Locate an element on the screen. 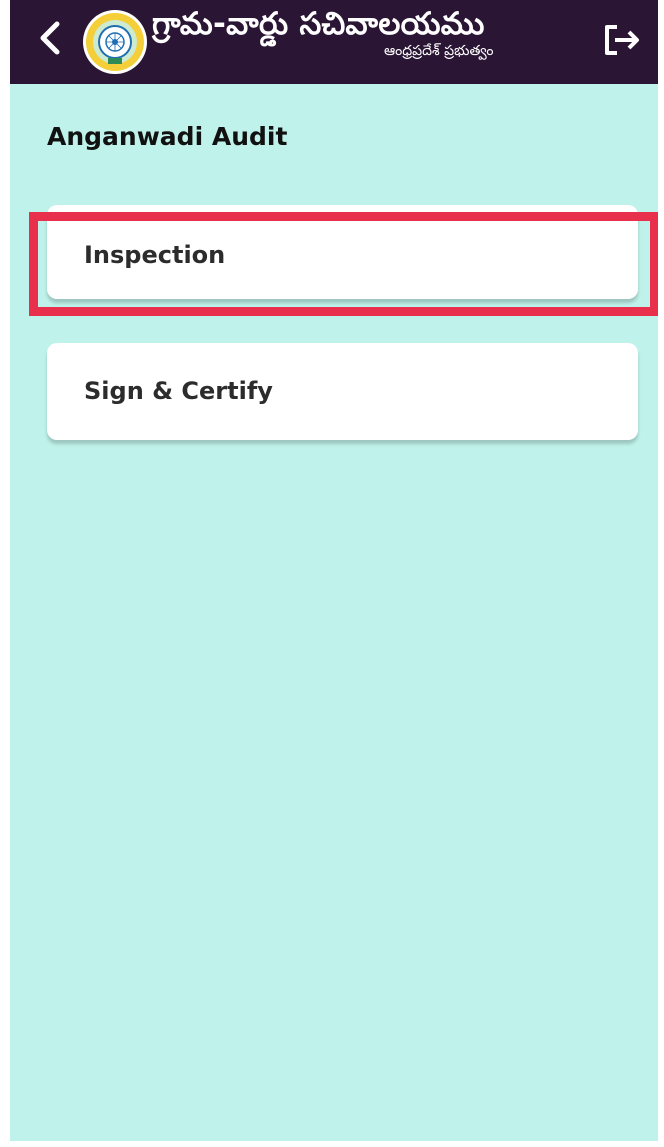 This screenshot has width=664, height=1147. back-button is located at coordinates (50, 38).